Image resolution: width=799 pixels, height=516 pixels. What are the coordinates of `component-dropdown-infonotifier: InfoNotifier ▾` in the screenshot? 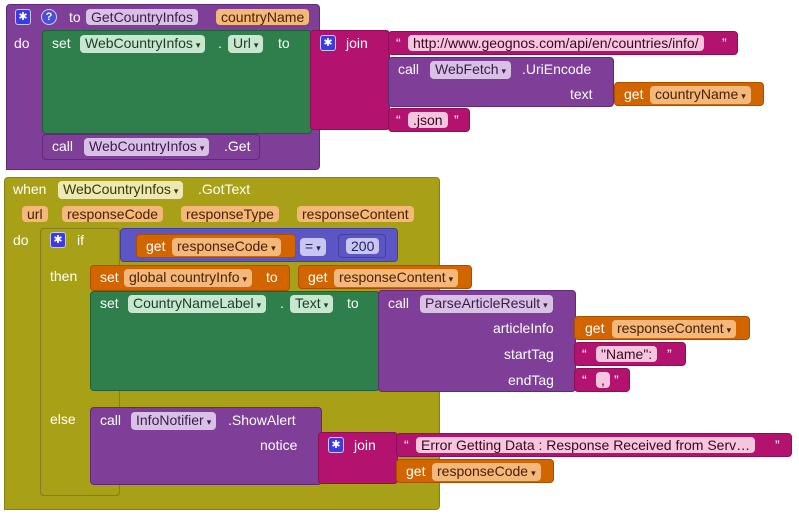 It's located at (174, 421).